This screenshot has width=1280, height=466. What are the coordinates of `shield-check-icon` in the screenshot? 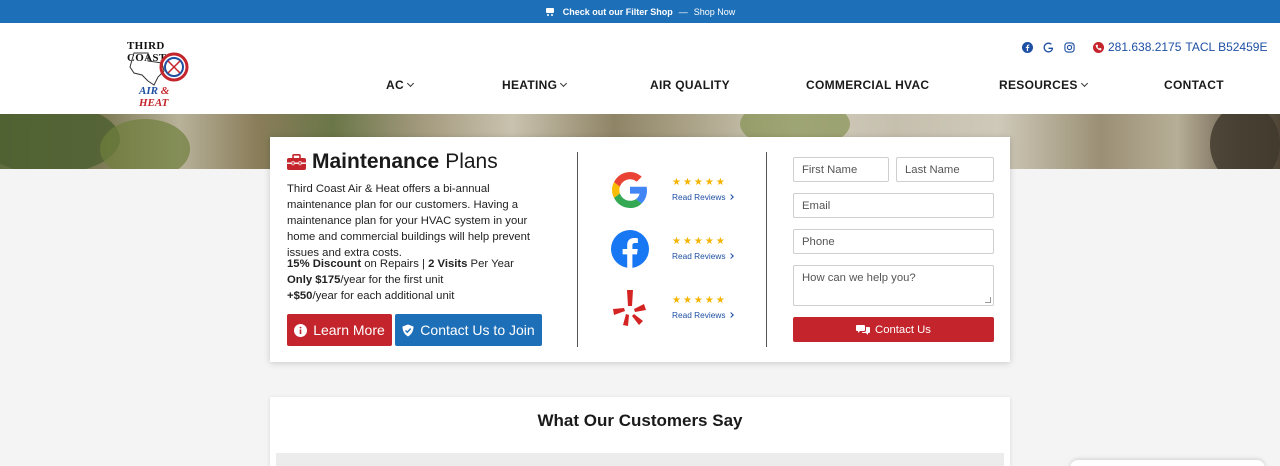 It's located at (408, 330).